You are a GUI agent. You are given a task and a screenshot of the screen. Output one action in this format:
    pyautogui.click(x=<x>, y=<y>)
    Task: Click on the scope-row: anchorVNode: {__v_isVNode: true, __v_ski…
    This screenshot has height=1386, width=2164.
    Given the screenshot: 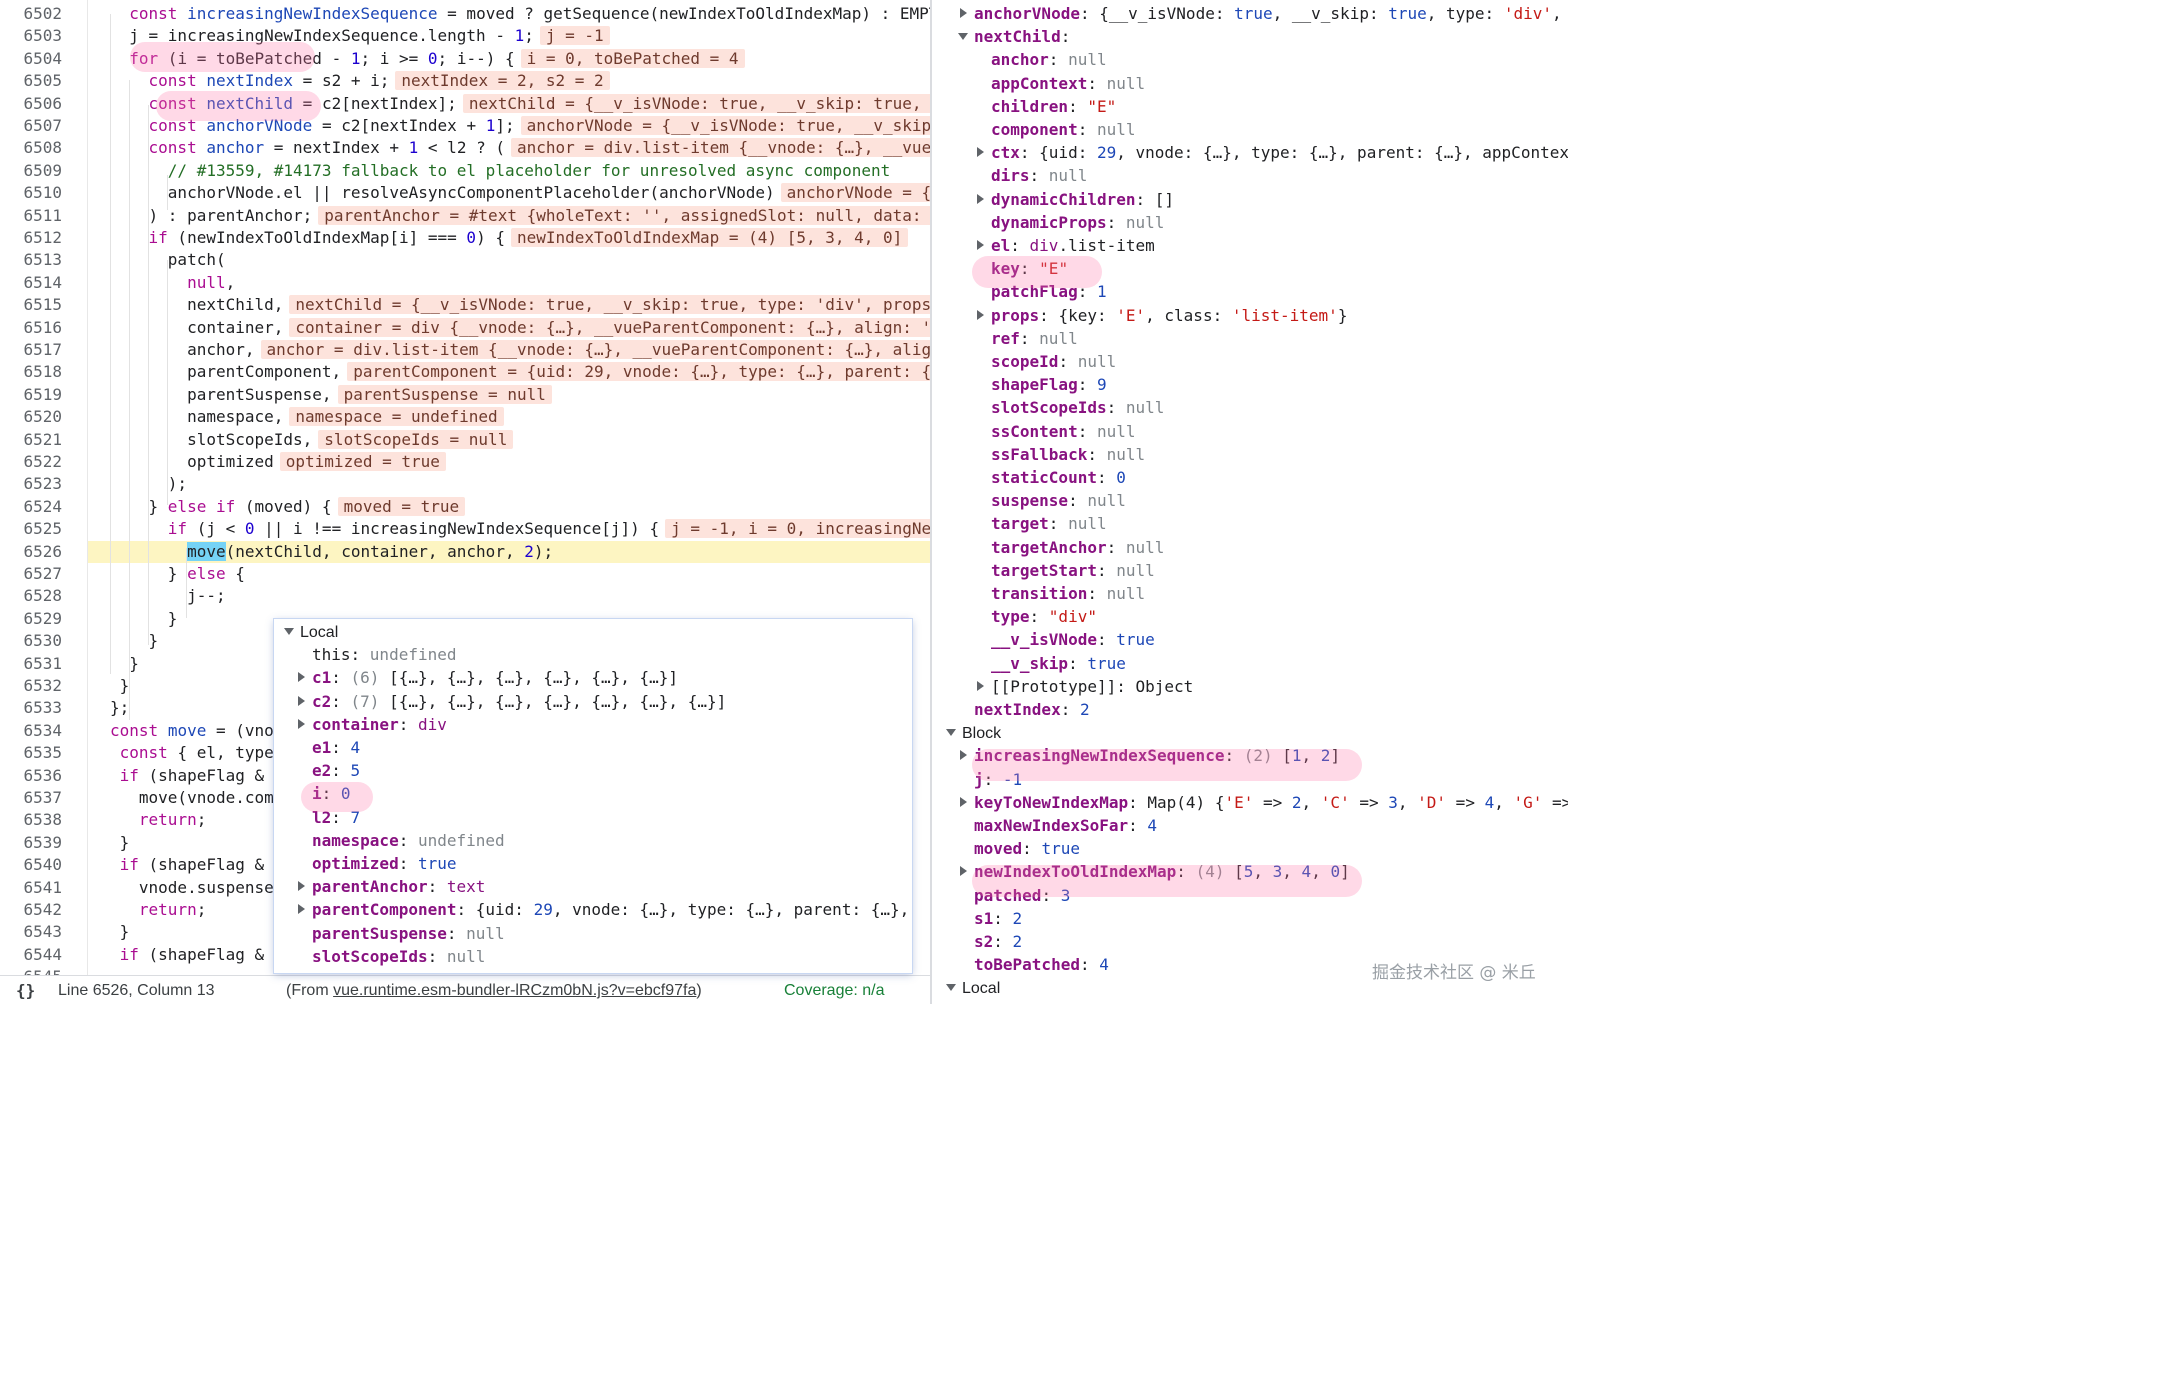 What is the action you would take?
    pyautogui.click(x=1271, y=13)
    